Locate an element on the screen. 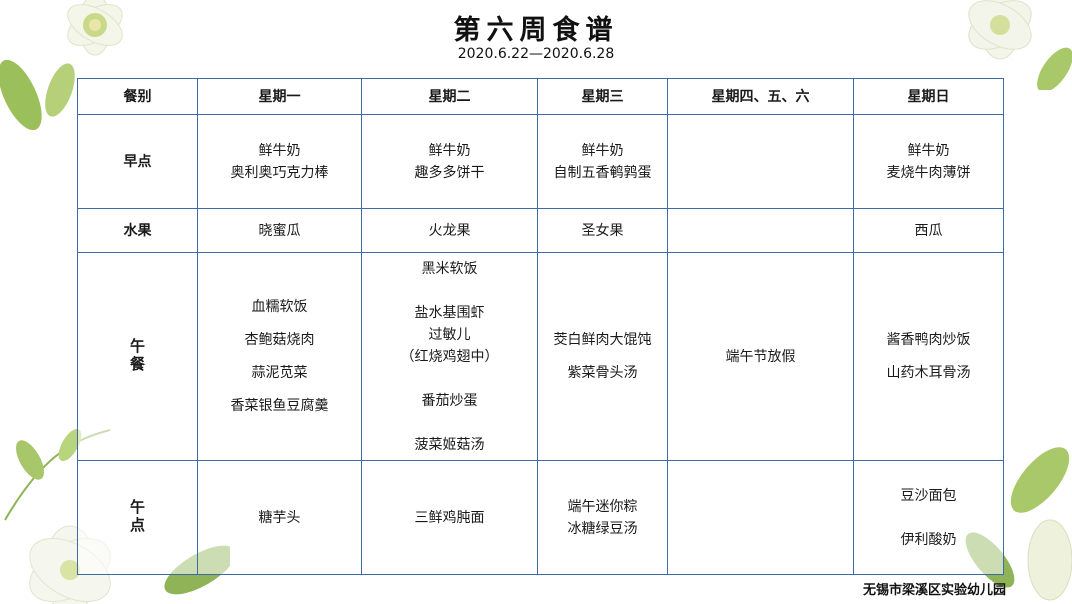 This screenshot has width=1072, height=604. menu-item: 黑米软饭 is located at coordinates (449, 268).